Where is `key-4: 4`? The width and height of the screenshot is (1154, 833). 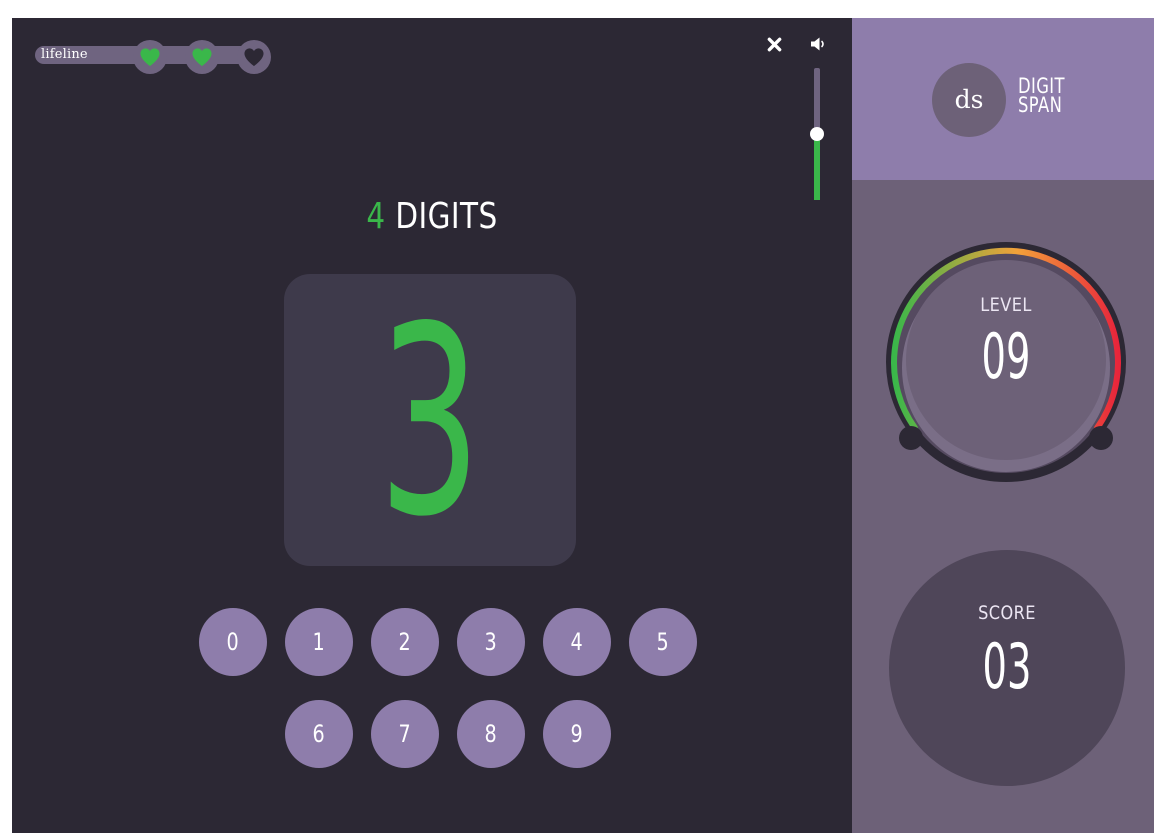
key-4: 4 is located at coordinates (577, 642).